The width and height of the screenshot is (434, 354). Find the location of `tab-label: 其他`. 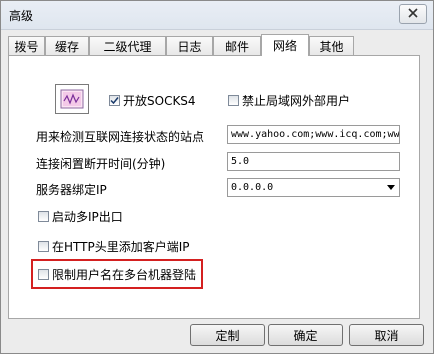

tab-label: 其他 is located at coordinates (331, 46).